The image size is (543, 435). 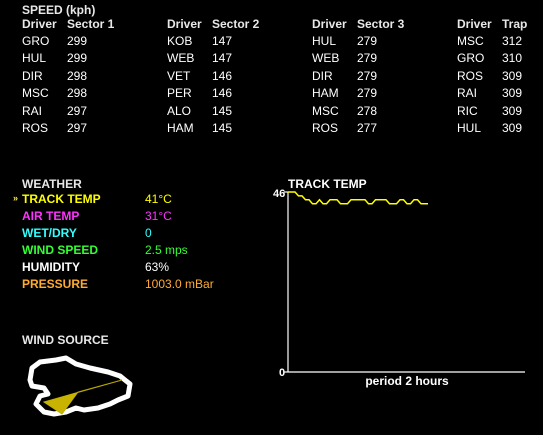 What do you see at coordinates (148, 233) in the screenshot?
I see `weather-value: 0` at bounding box center [148, 233].